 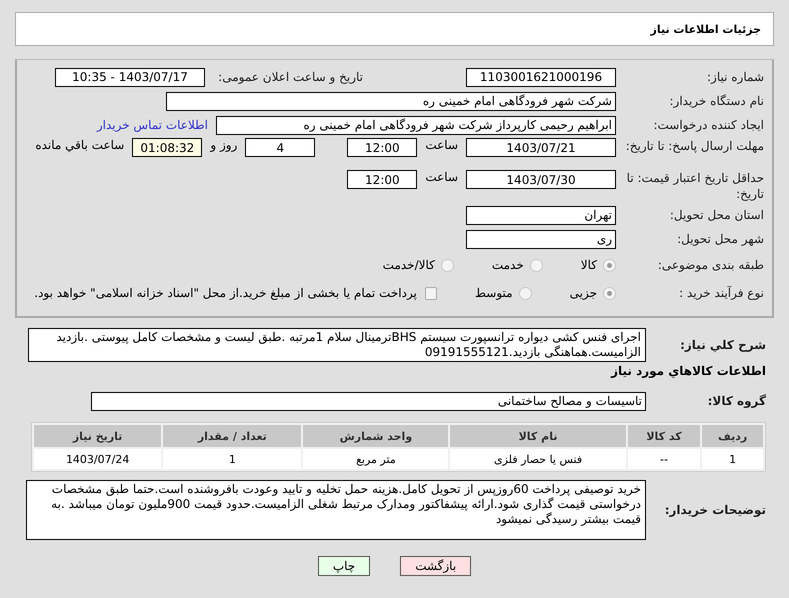 I want to click on deadline-time-field: 12:00, so click(x=382, y=147).